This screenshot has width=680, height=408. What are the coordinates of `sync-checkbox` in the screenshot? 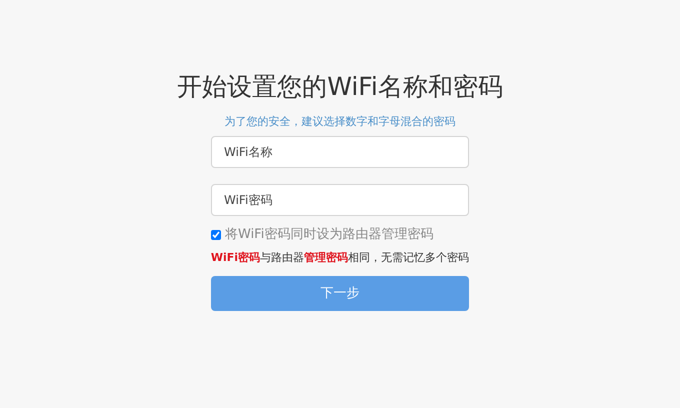 It's located at (216, 235).